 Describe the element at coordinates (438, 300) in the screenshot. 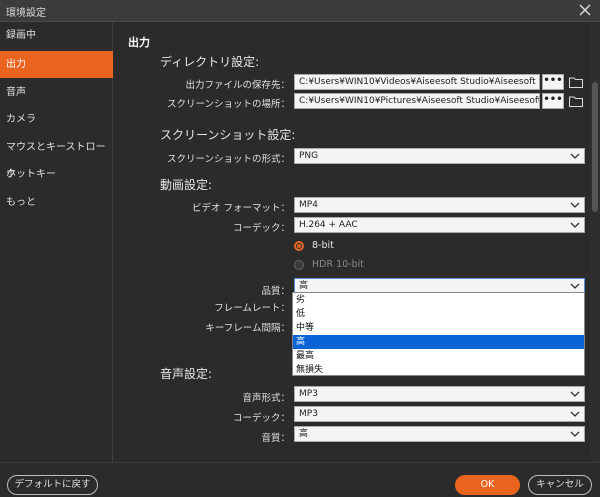

I see `quality-option-worst: 劣` at that location.